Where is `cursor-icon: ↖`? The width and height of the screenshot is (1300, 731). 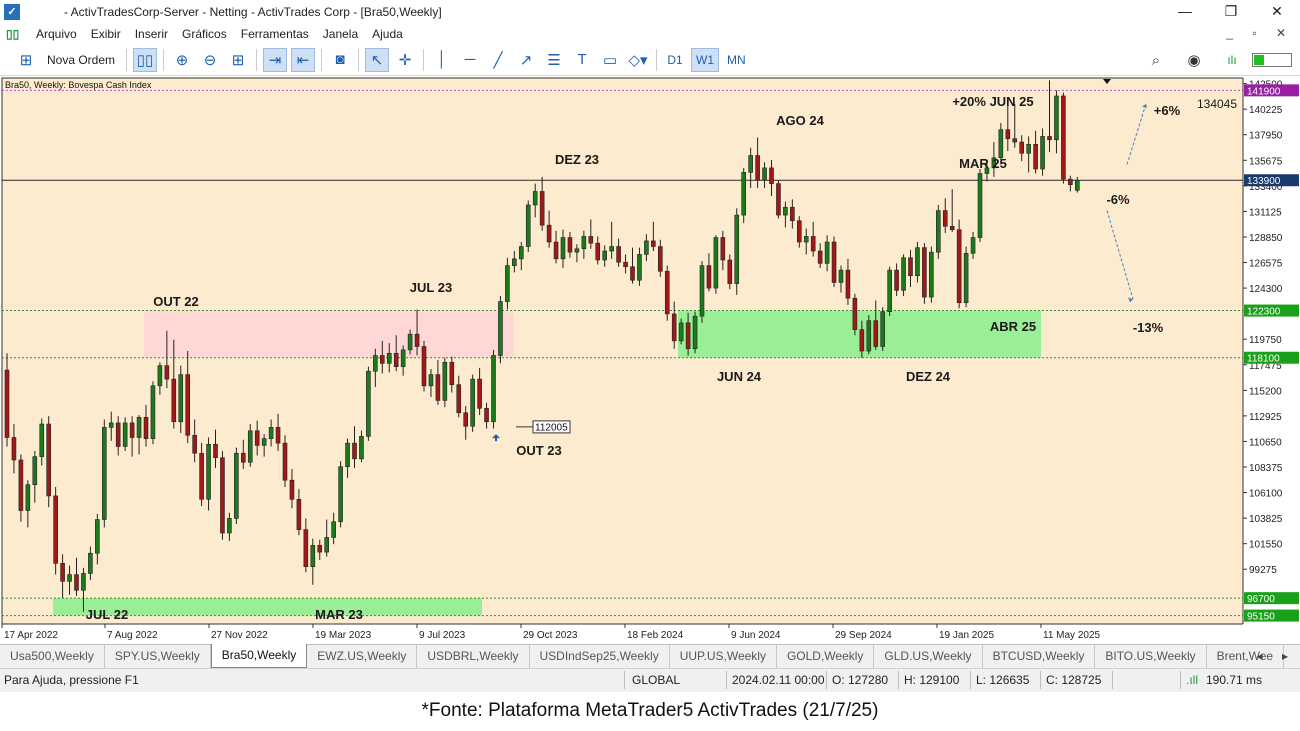
cursor-icon: ↖ is located at coordinates (377, 59).